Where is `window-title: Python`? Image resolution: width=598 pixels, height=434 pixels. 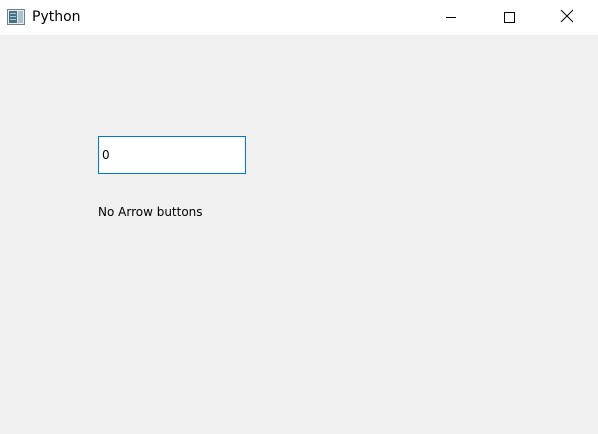
window-title: Python is located at coordinates (56, 17).